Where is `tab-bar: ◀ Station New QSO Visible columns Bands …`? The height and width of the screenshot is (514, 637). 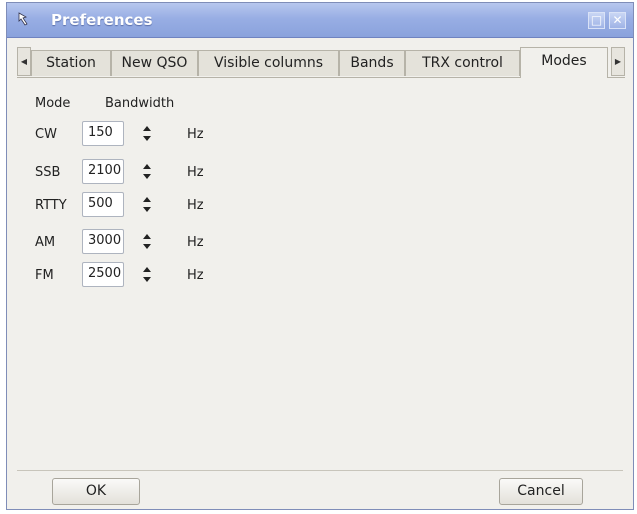
tab-bar: ◀ Station New QSO Visible columns Bands … is located at coordinates (321, 62).